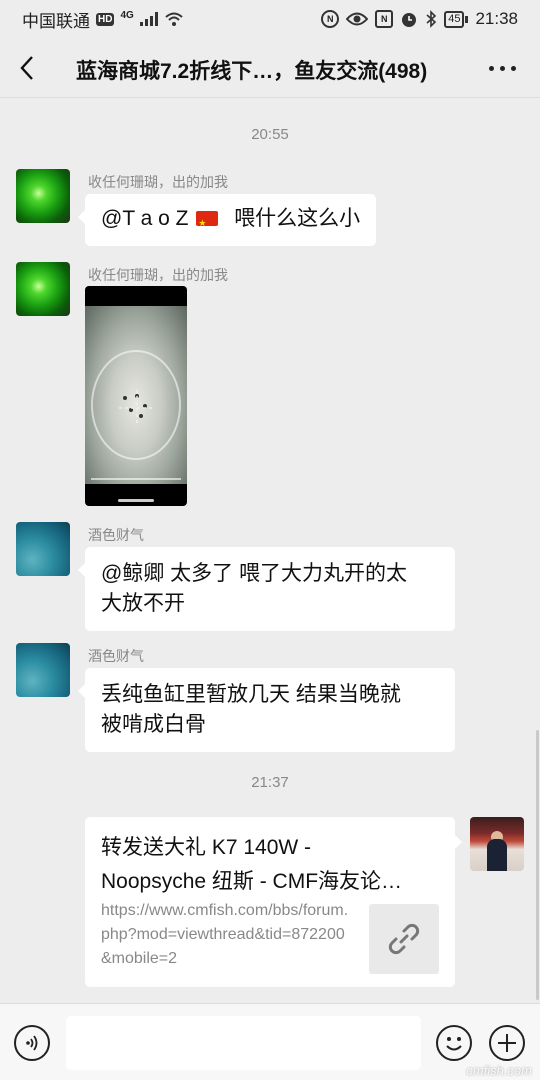  Describe the element at coordinates (431, 19) in the screenshot. I see `bluetooth-icon` at that location.